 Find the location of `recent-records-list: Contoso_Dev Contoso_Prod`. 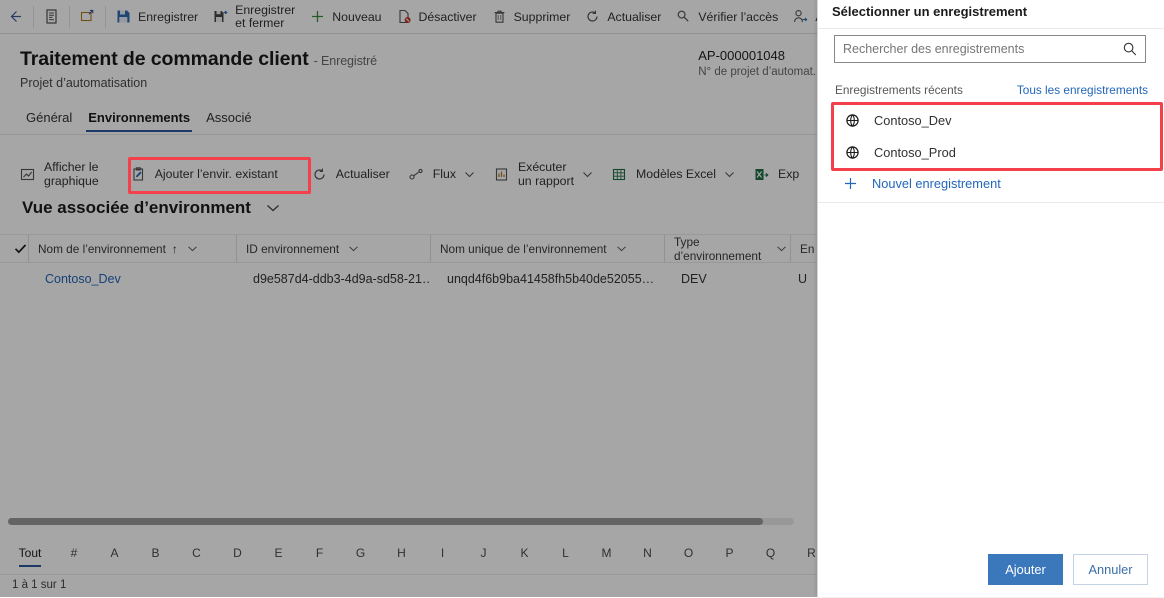

recent-records-list: Contoso_Dev Contoso_Prod is located at coordinates (992, 136).